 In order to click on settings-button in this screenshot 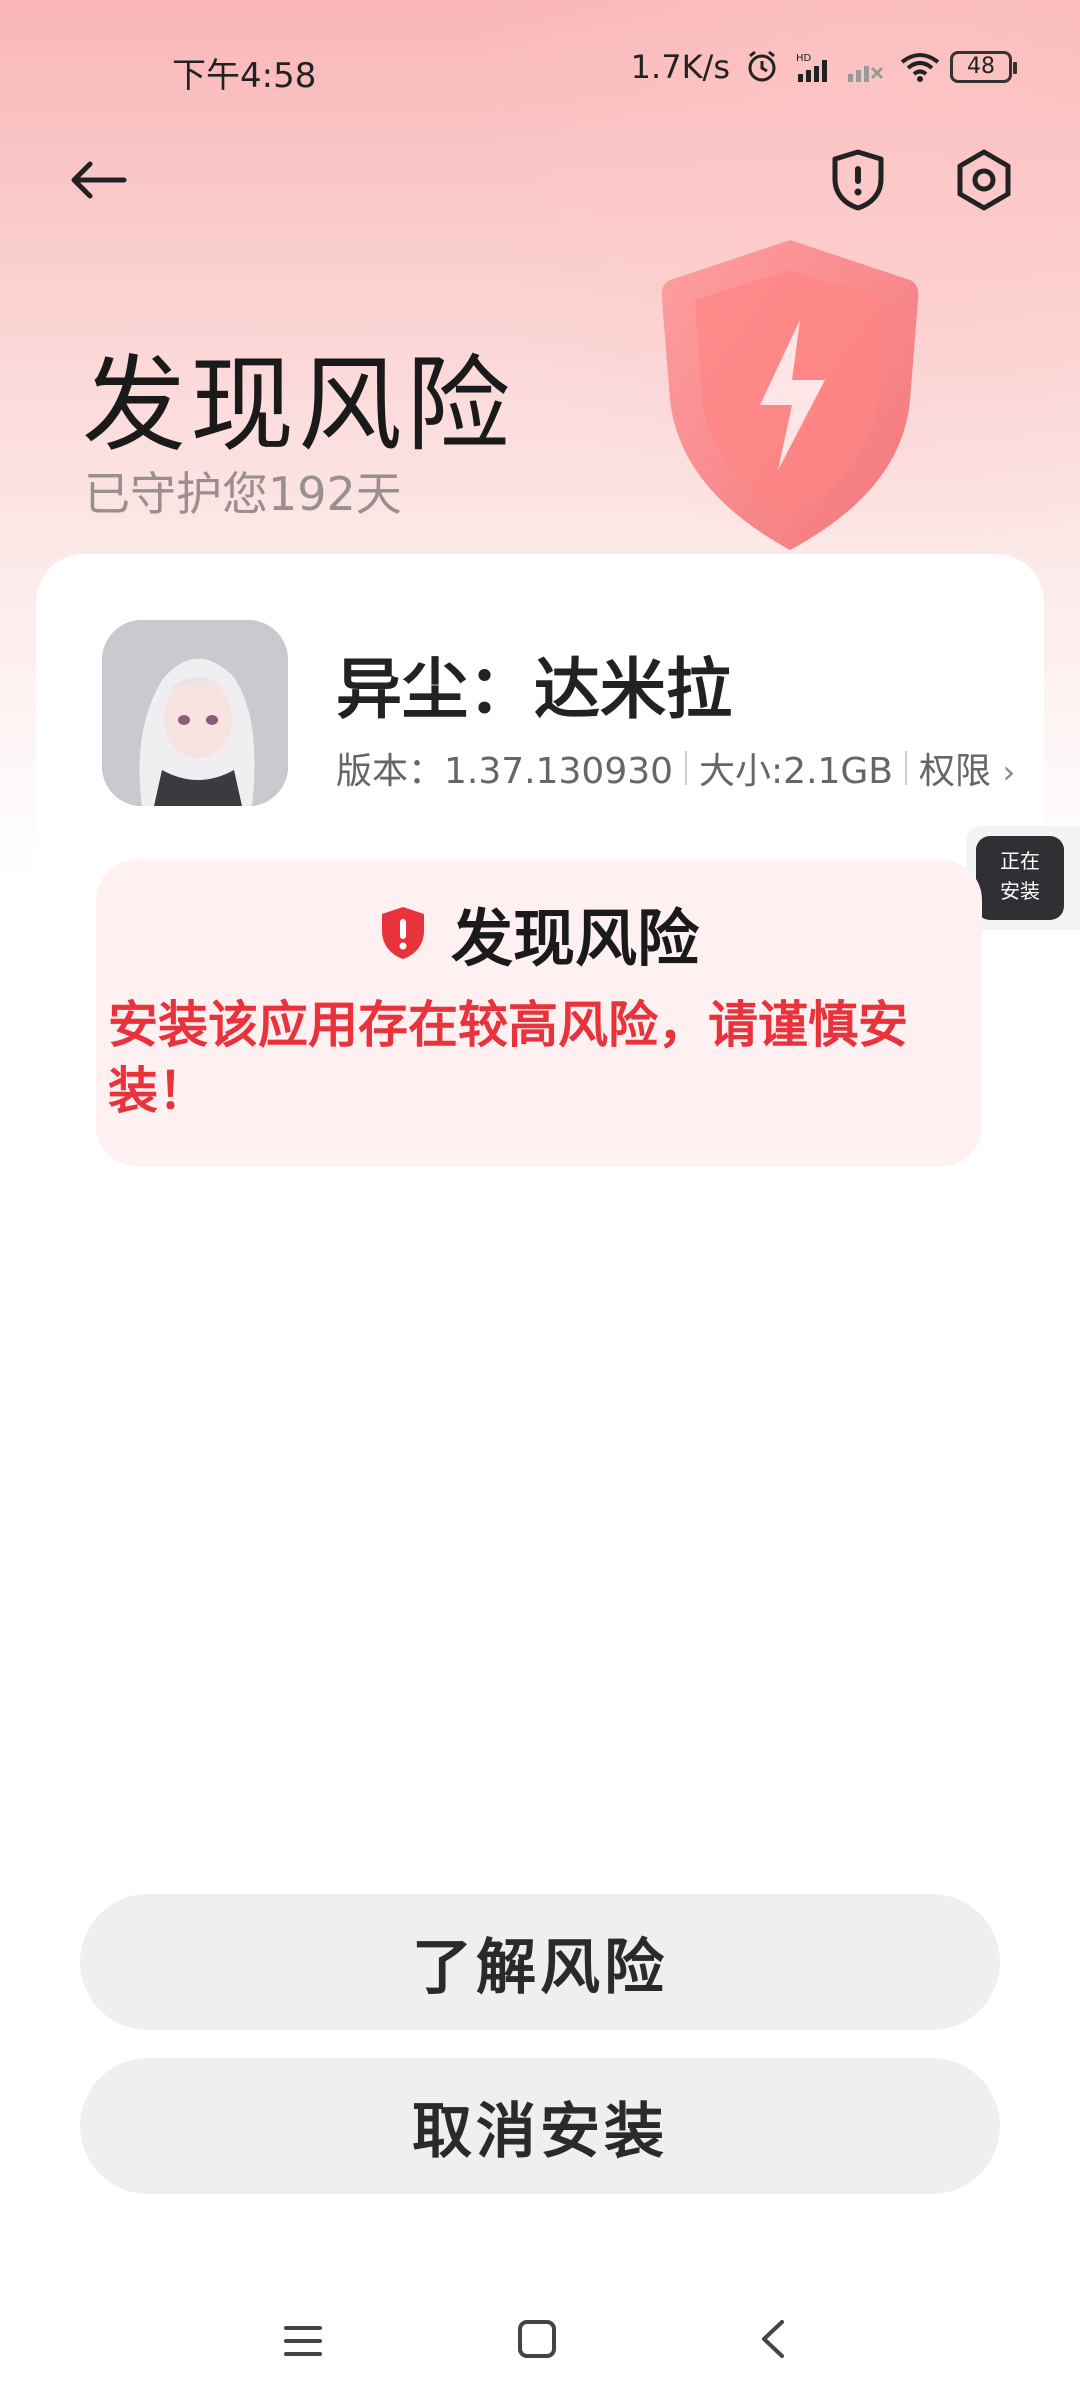, I will do `click(984, 180)`.